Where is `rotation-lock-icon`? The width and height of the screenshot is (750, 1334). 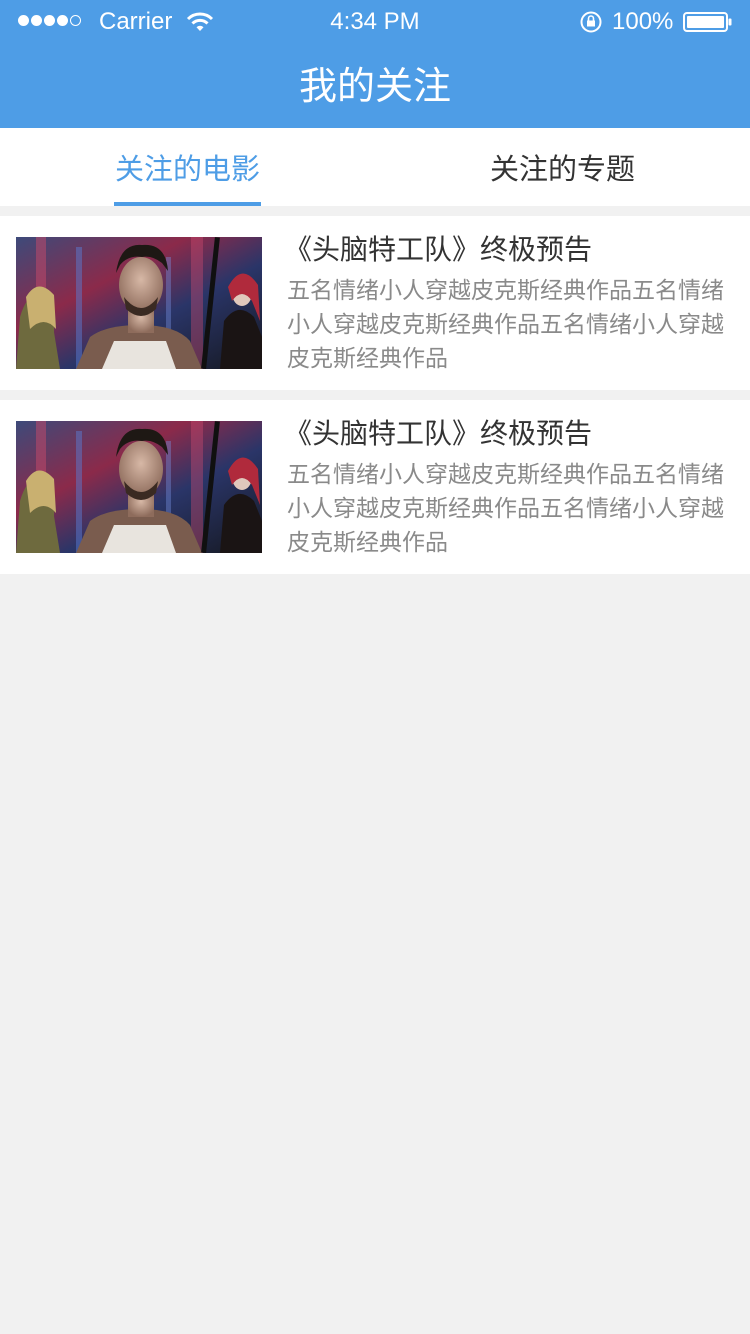
rotation-lock-icon is located at coordinates (591, 22).